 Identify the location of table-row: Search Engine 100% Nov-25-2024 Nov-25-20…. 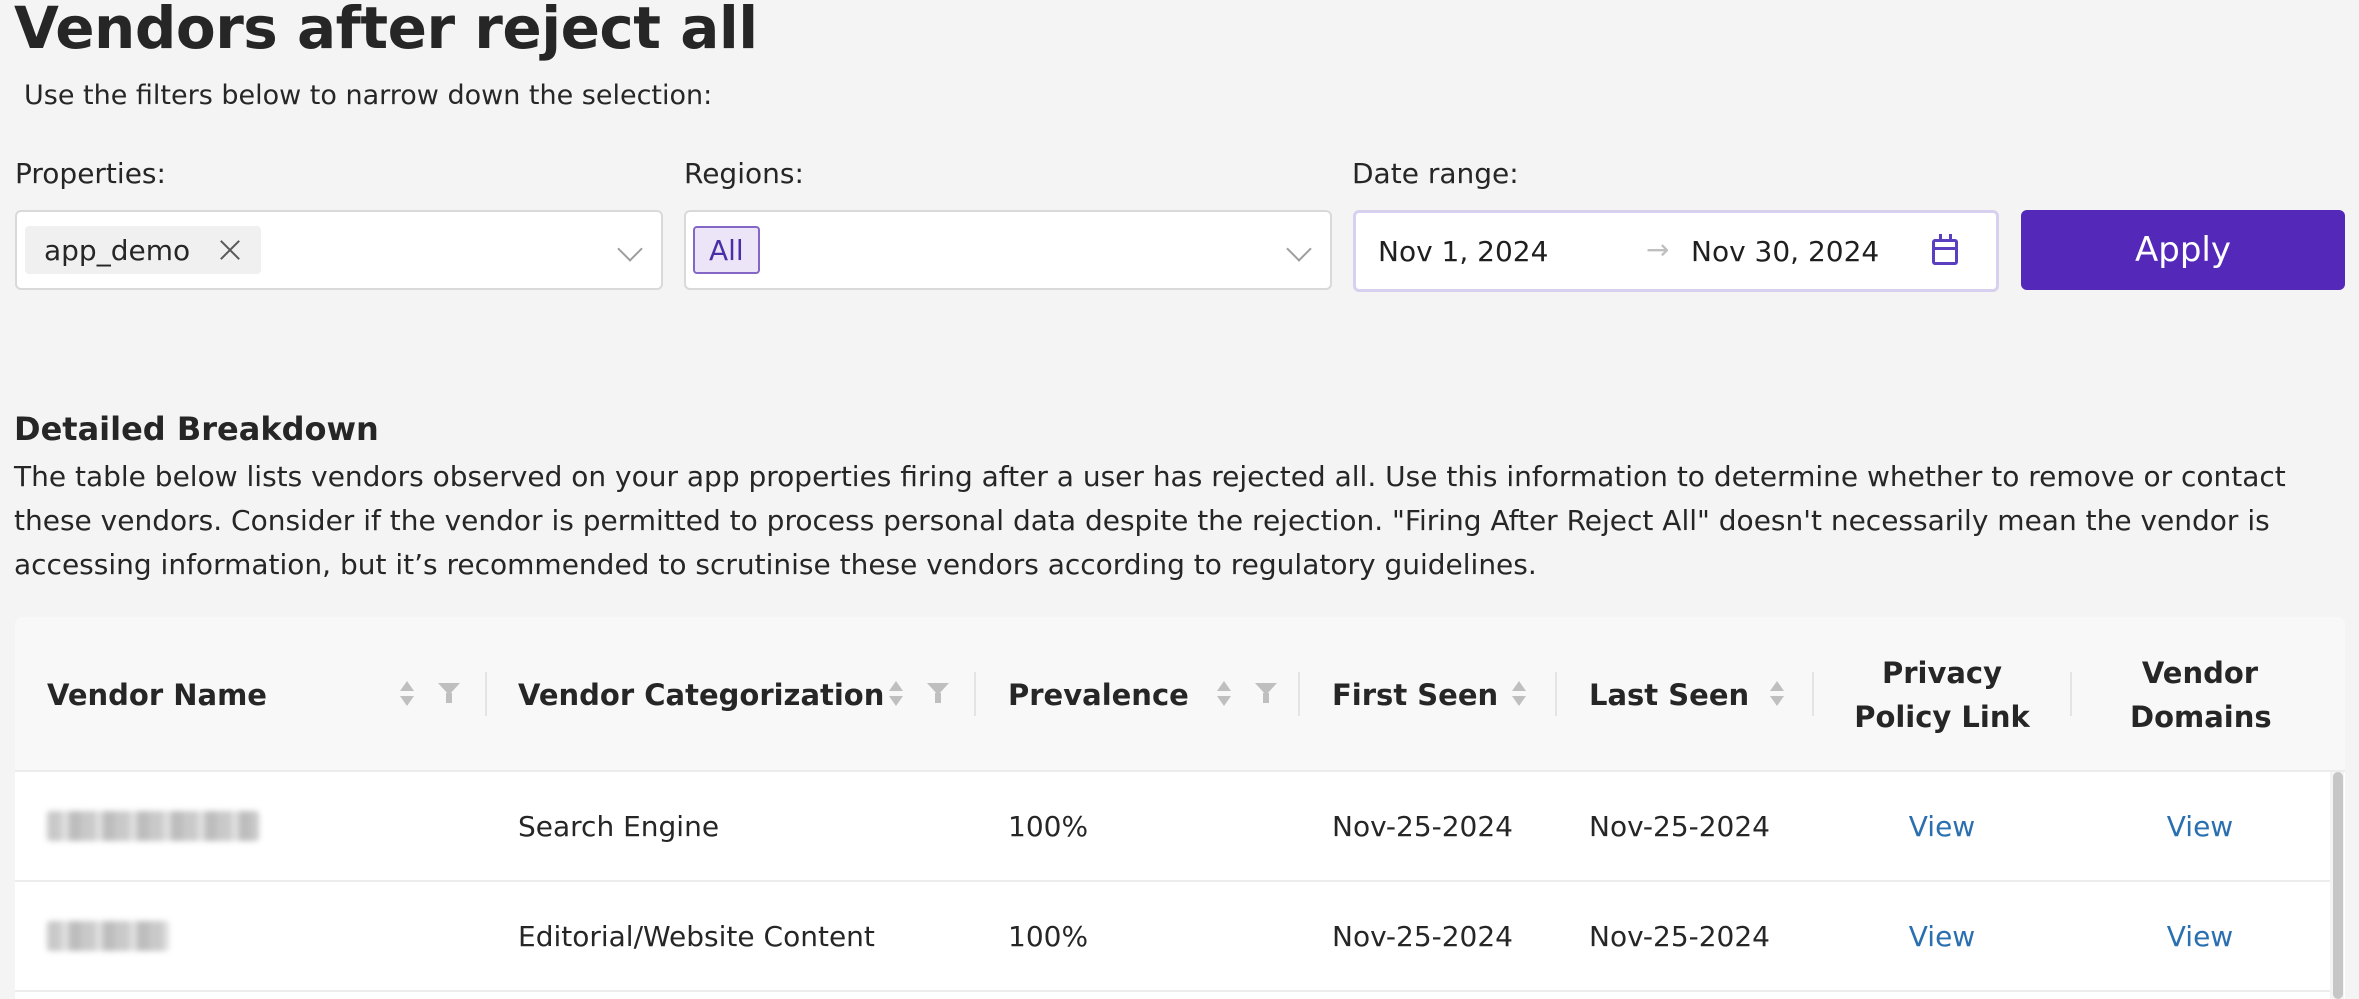
(1172, 827).